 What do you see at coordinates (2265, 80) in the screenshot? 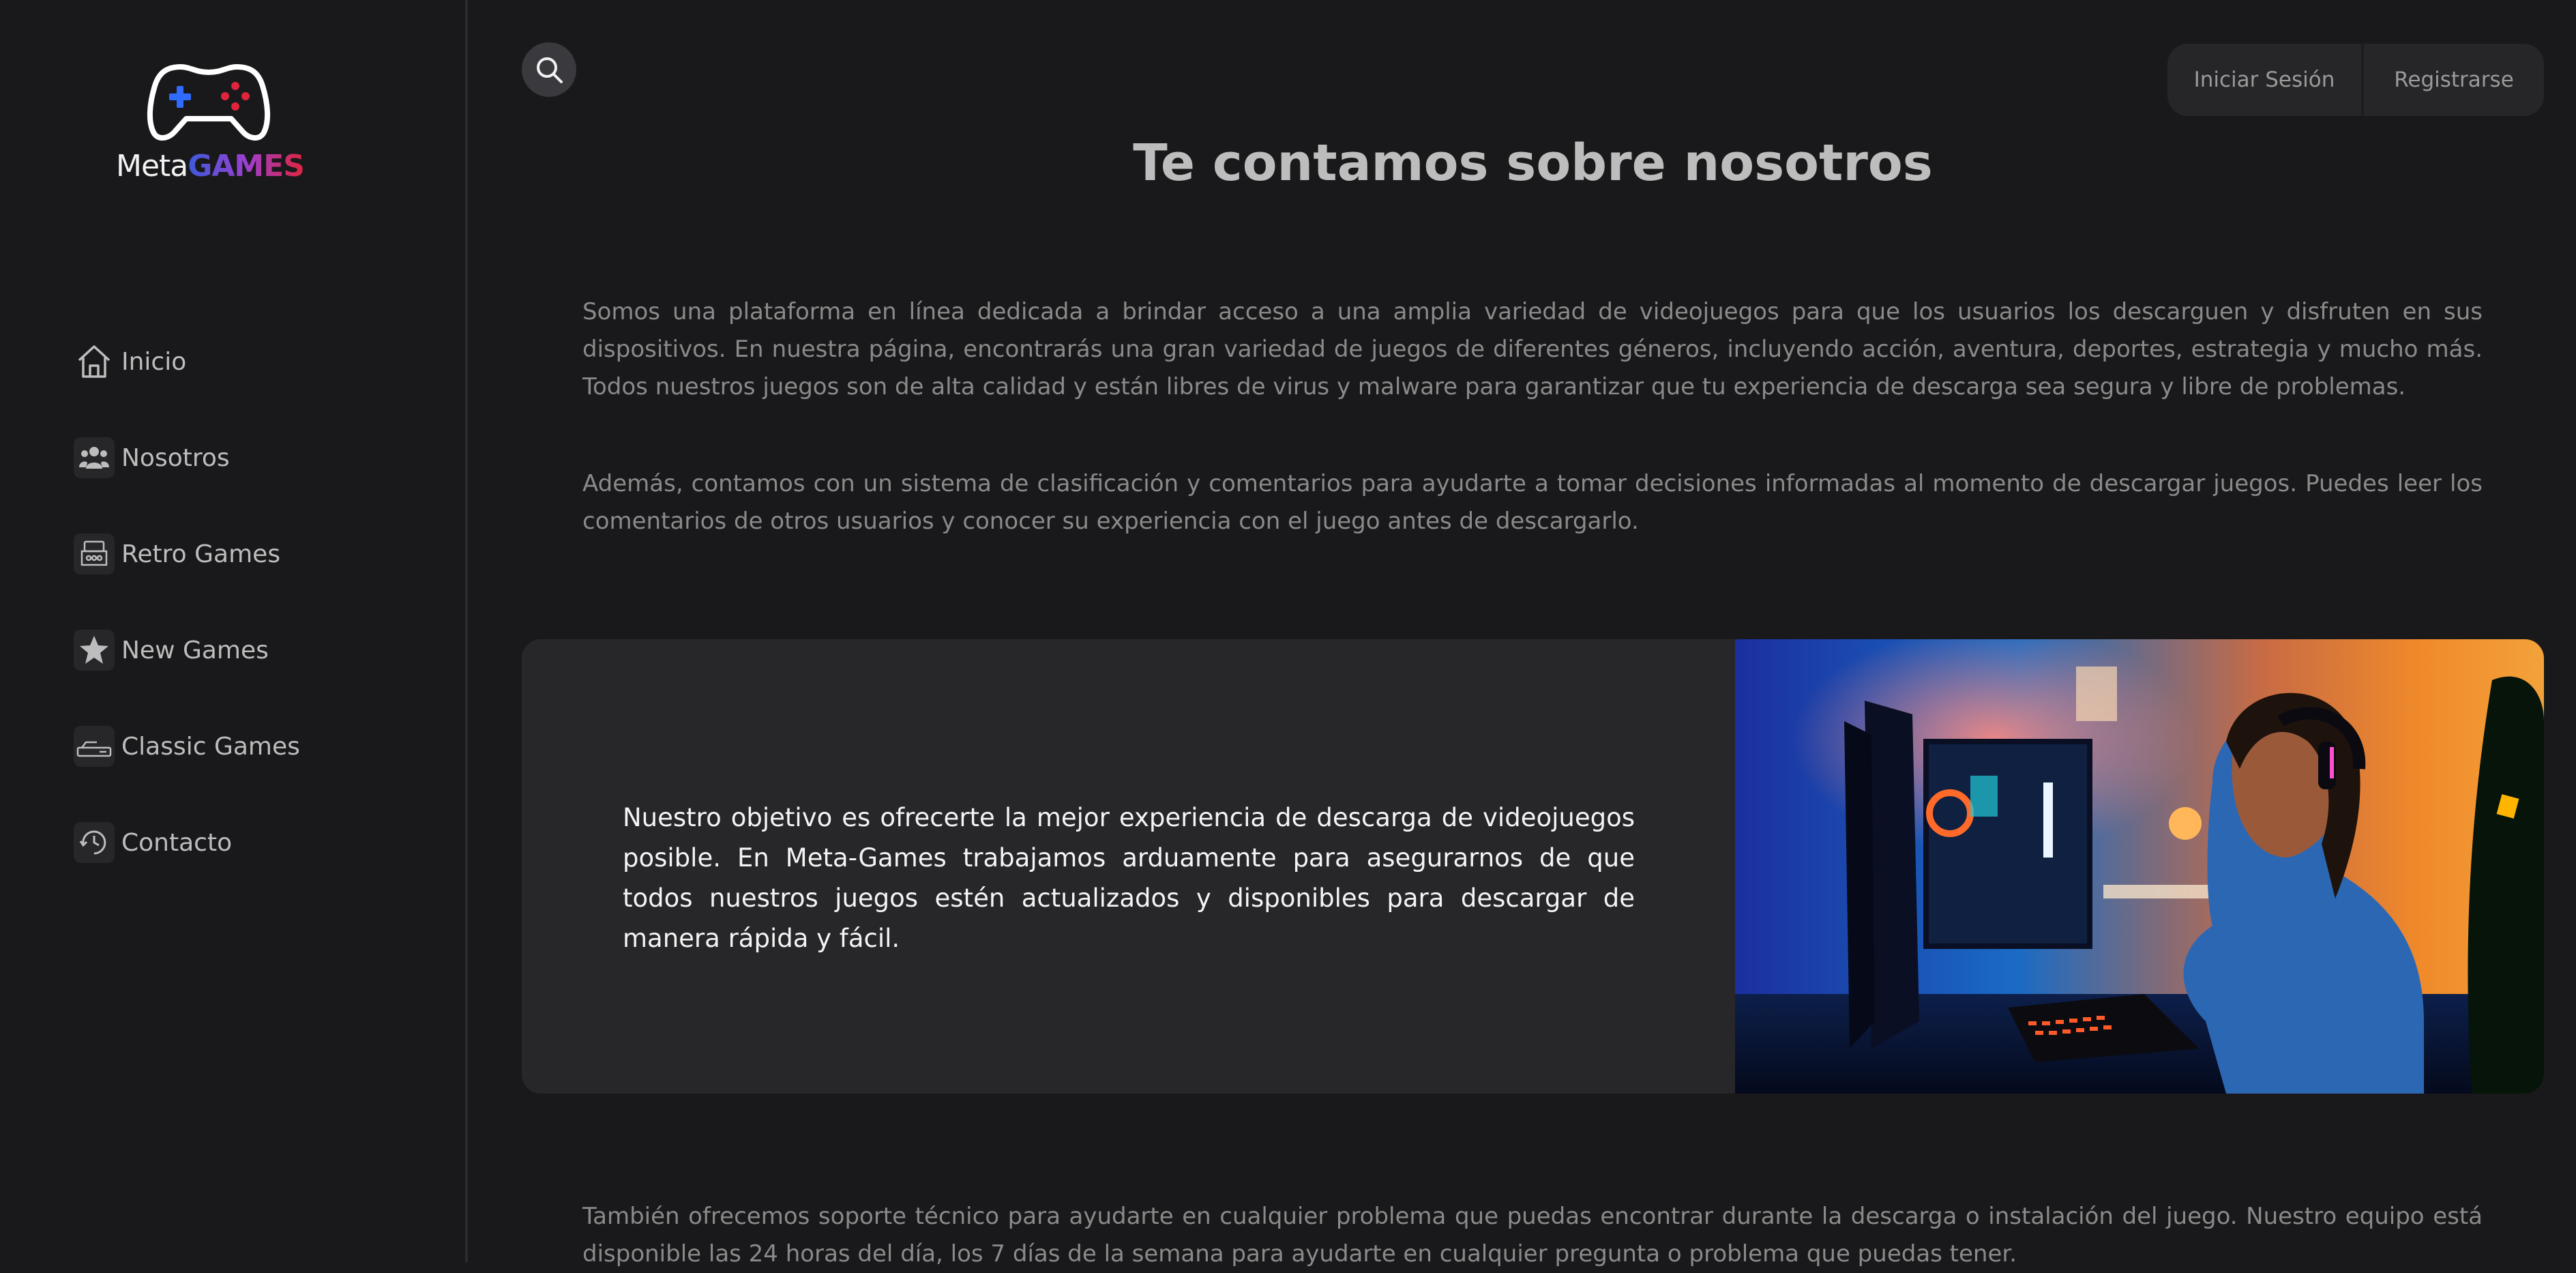
I see `login-button: Iniciar Sesión` at bounding box center [2265, 80].